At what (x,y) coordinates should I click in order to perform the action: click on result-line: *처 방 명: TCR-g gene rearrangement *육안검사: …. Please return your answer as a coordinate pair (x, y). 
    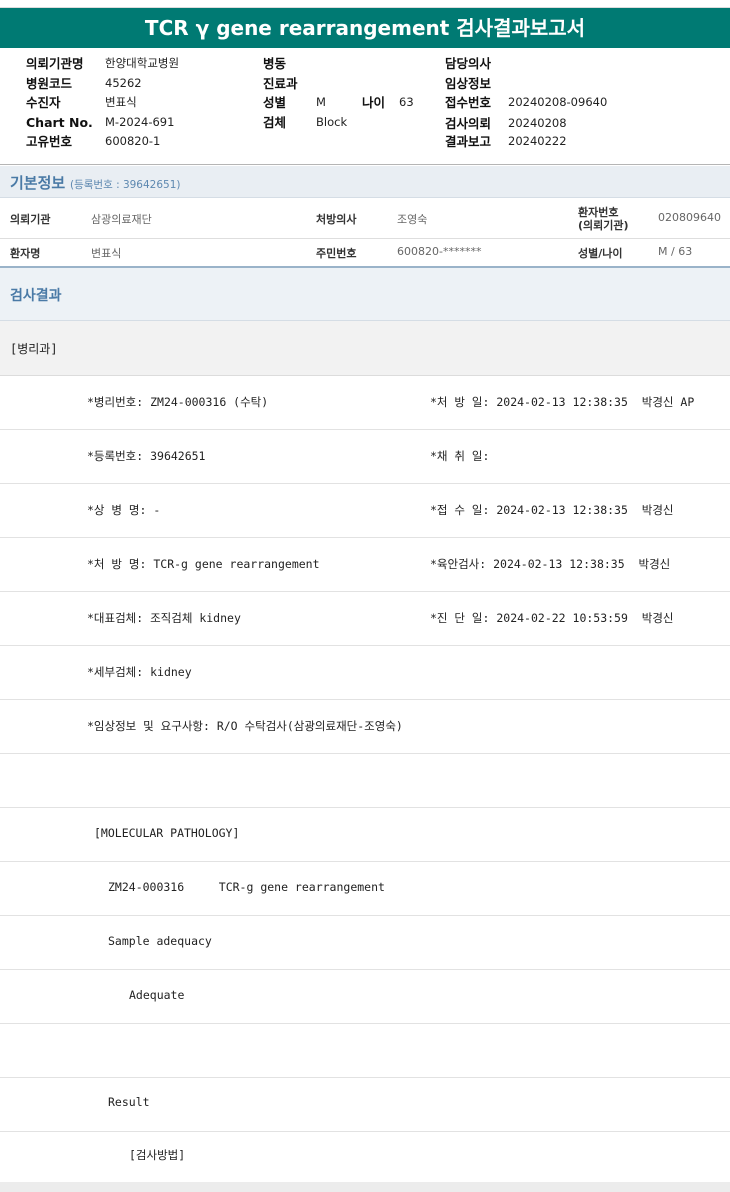
    Looking at the image, I should click on (365, 565).